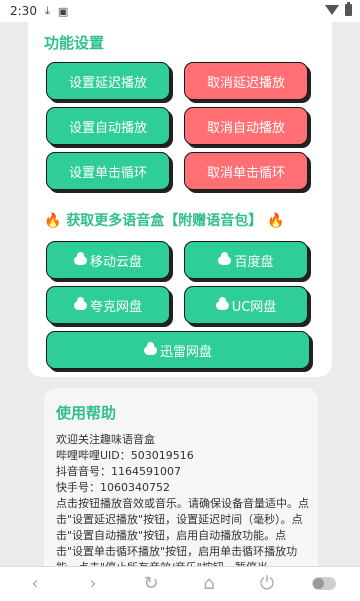 The image size is (360, 601). I want to click on help-line: 哔哩哔哩UID：503019516, so click(125, 455).